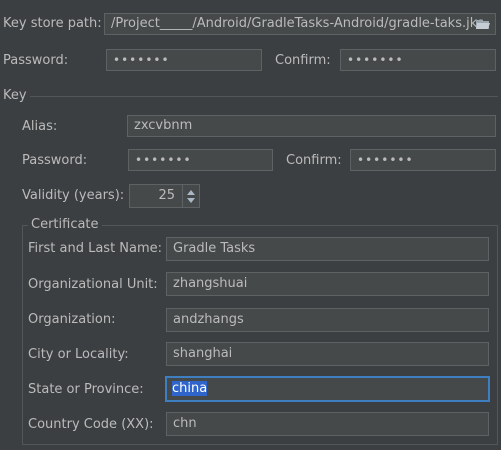  Describe the element at coordinates (327, 249) in the screenshot. I see `first-last-name-field: Gradle Tasks` at that location.